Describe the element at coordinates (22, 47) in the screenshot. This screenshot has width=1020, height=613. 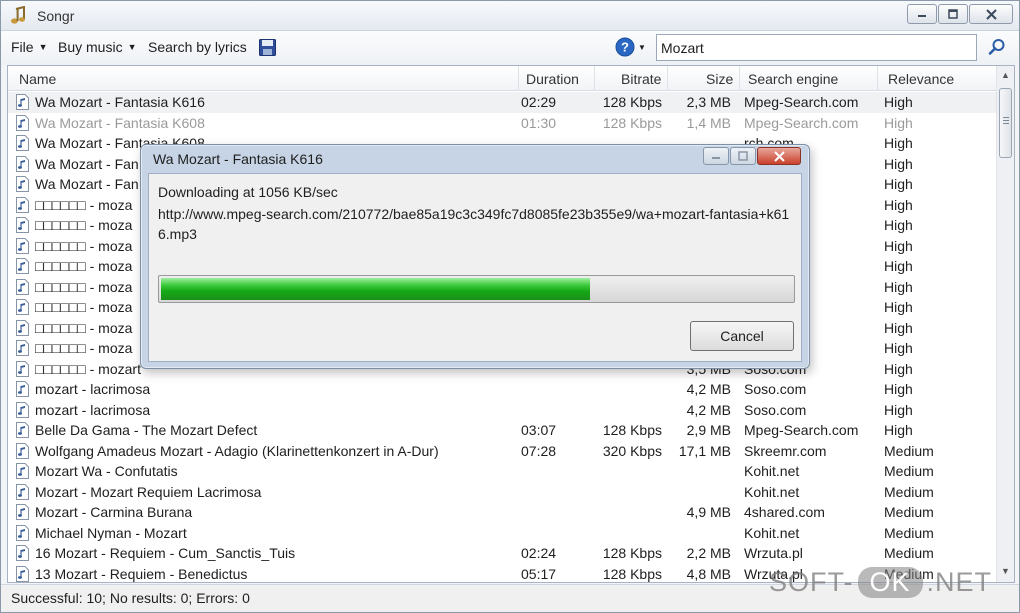
I see `file-menu-label: File` at that location.